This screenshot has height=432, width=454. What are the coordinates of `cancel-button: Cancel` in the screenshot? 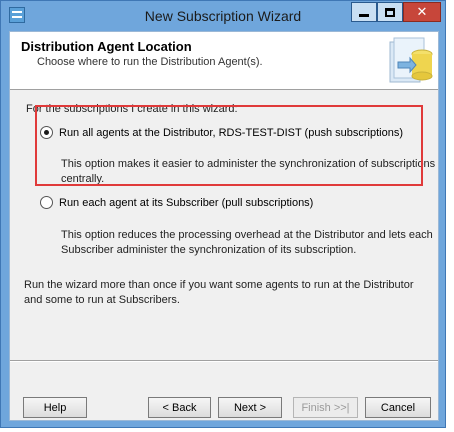 It's located at (398, 407).